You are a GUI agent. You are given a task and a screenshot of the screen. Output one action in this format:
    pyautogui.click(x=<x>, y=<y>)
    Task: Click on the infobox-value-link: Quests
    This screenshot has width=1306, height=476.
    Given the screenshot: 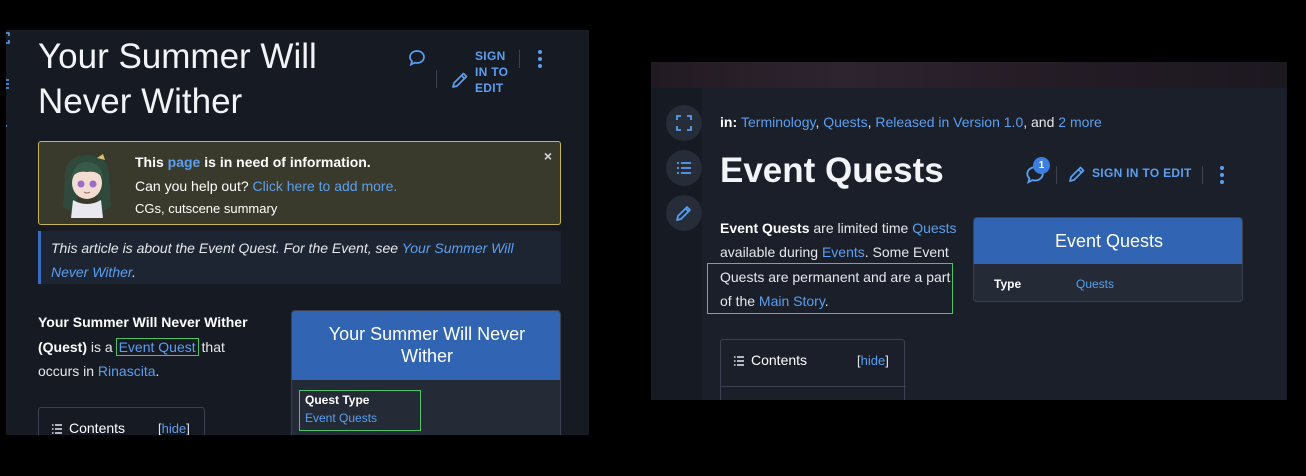 What is the action you would take?
    pyautogui.click(x=1095, y=284)
    